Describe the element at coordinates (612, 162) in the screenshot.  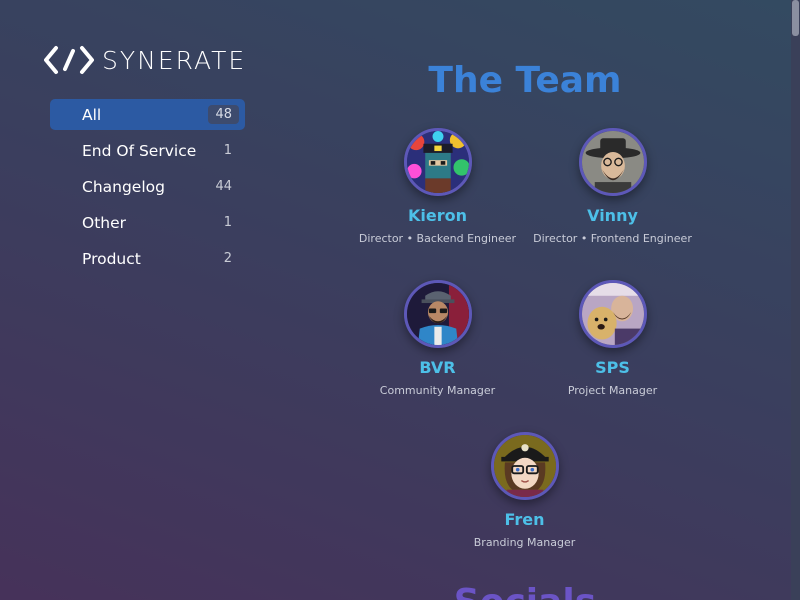
I see `vinny-avatar` at that location.